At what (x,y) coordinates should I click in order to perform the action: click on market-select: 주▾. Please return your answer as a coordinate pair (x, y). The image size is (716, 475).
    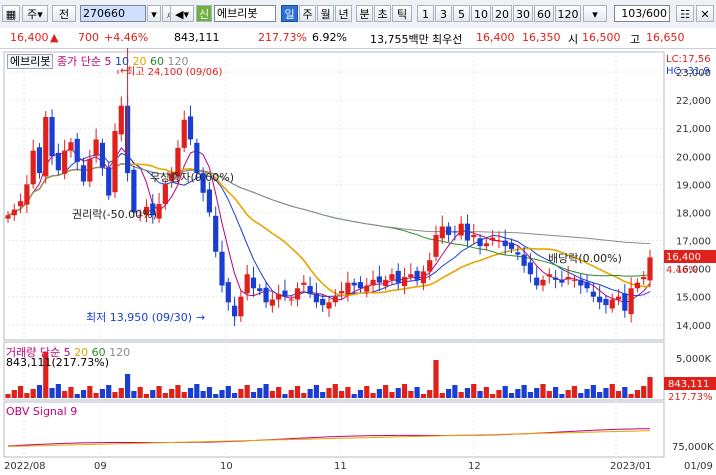
    Looking at the image, I should click on (35, 13).